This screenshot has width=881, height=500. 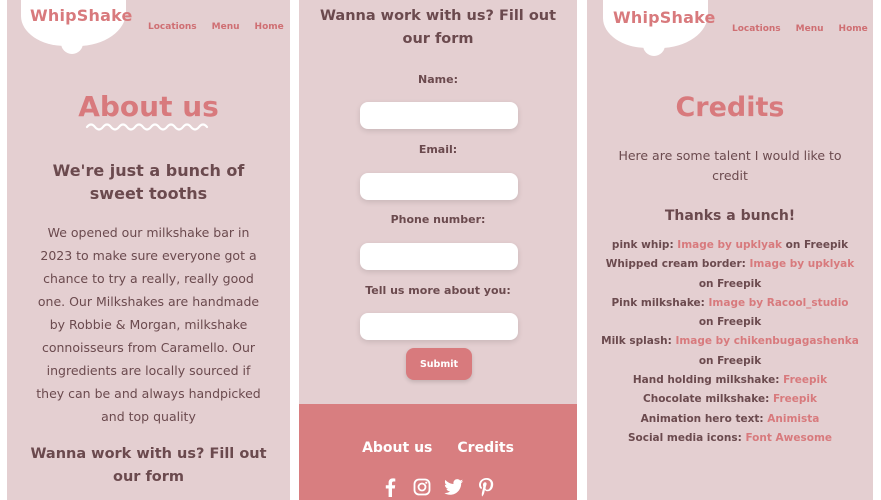 I want to click on paragraph-line: ingredients are locally sourced if, so click(x=148, y=370).